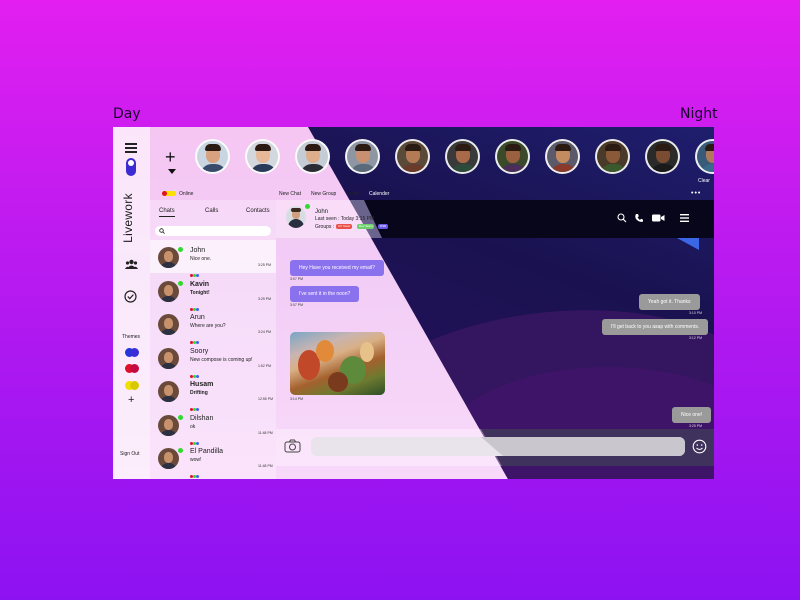  What do you see at coordinates (213, 426) in the screenshot?
I see `chat-list-item: Dilshan ok 11:48 PM` at bounding box center [213, 426].